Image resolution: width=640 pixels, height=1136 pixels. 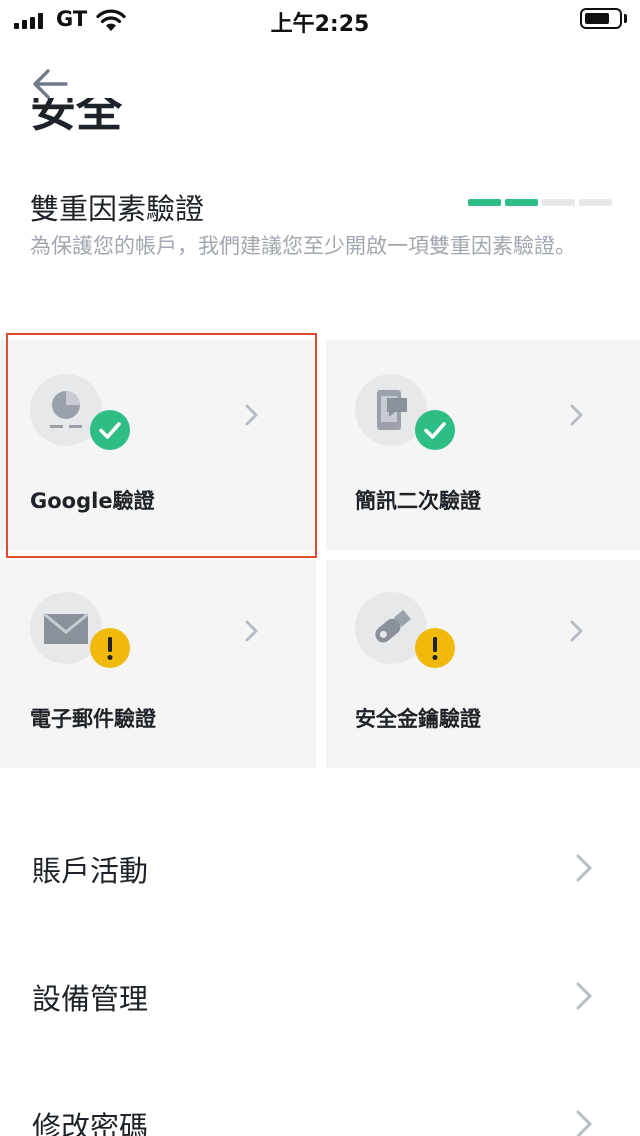 What do you see at coordinates (320, 996) in the screenshot?
I see `list-item-device-management: 設備管理` at bounding box center [320, 996].